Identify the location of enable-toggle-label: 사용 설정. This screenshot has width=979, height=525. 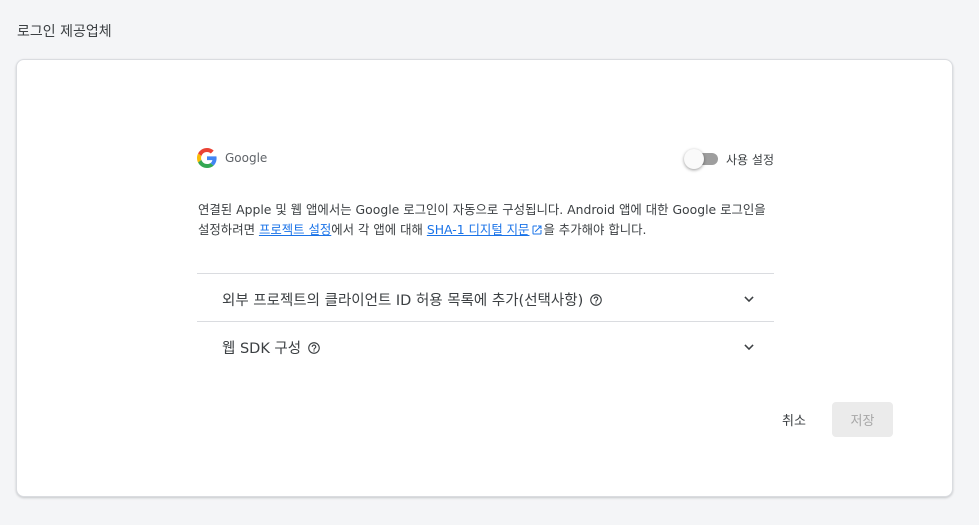
(750, 159).